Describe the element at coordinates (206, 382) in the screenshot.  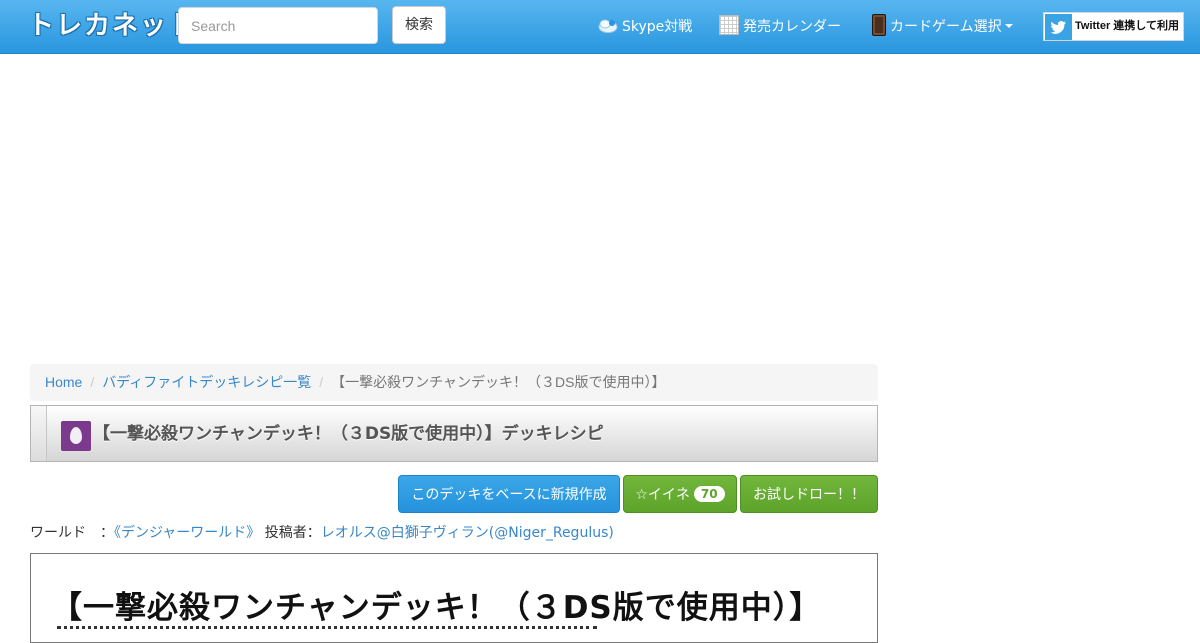
I see `breadcrumb-deck-list: バディファイトデッキレシピ一覧` at that location.